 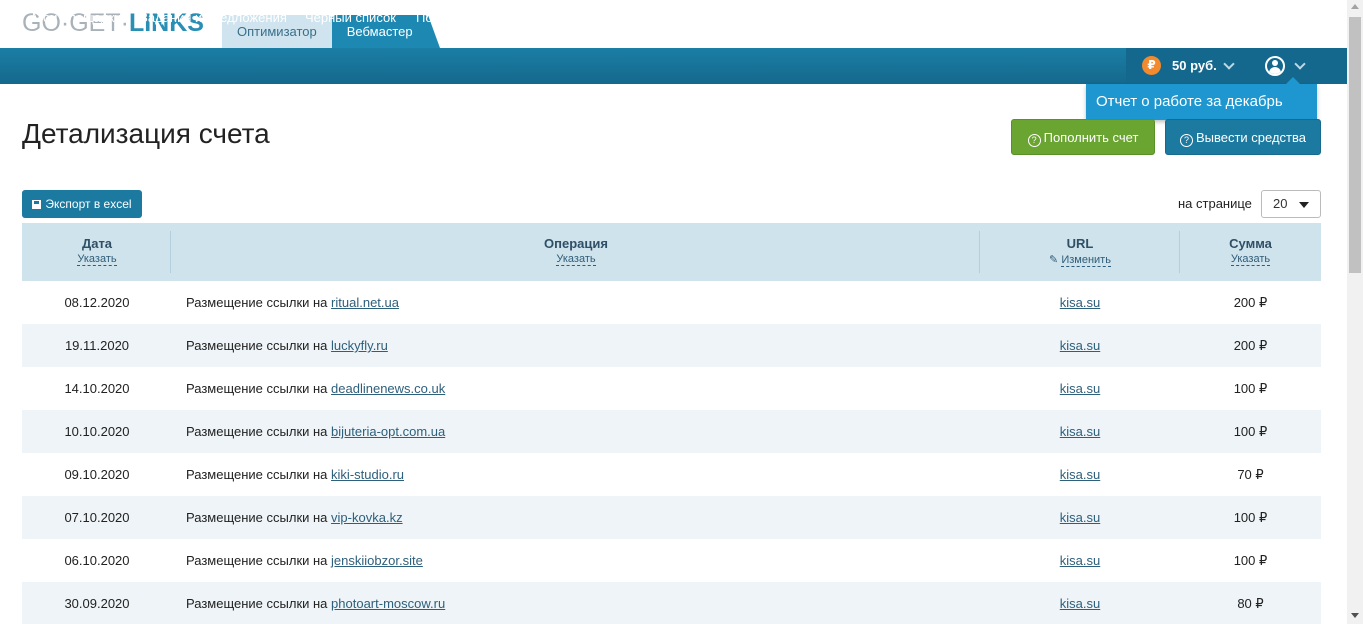 What do you see at coordinates (350, 18) in the screenshot?
I see `nav-item-blacklist: Черный список` at bounding box center [350, 18].